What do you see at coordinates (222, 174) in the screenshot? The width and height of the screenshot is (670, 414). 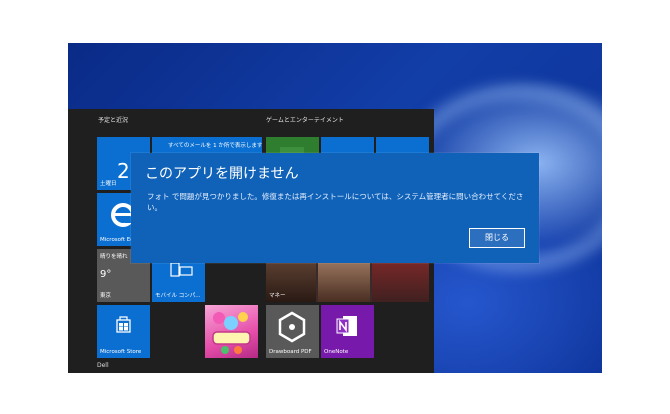 I see `dialog-title: このアプリを開けません` at bounding box center [222, 174].